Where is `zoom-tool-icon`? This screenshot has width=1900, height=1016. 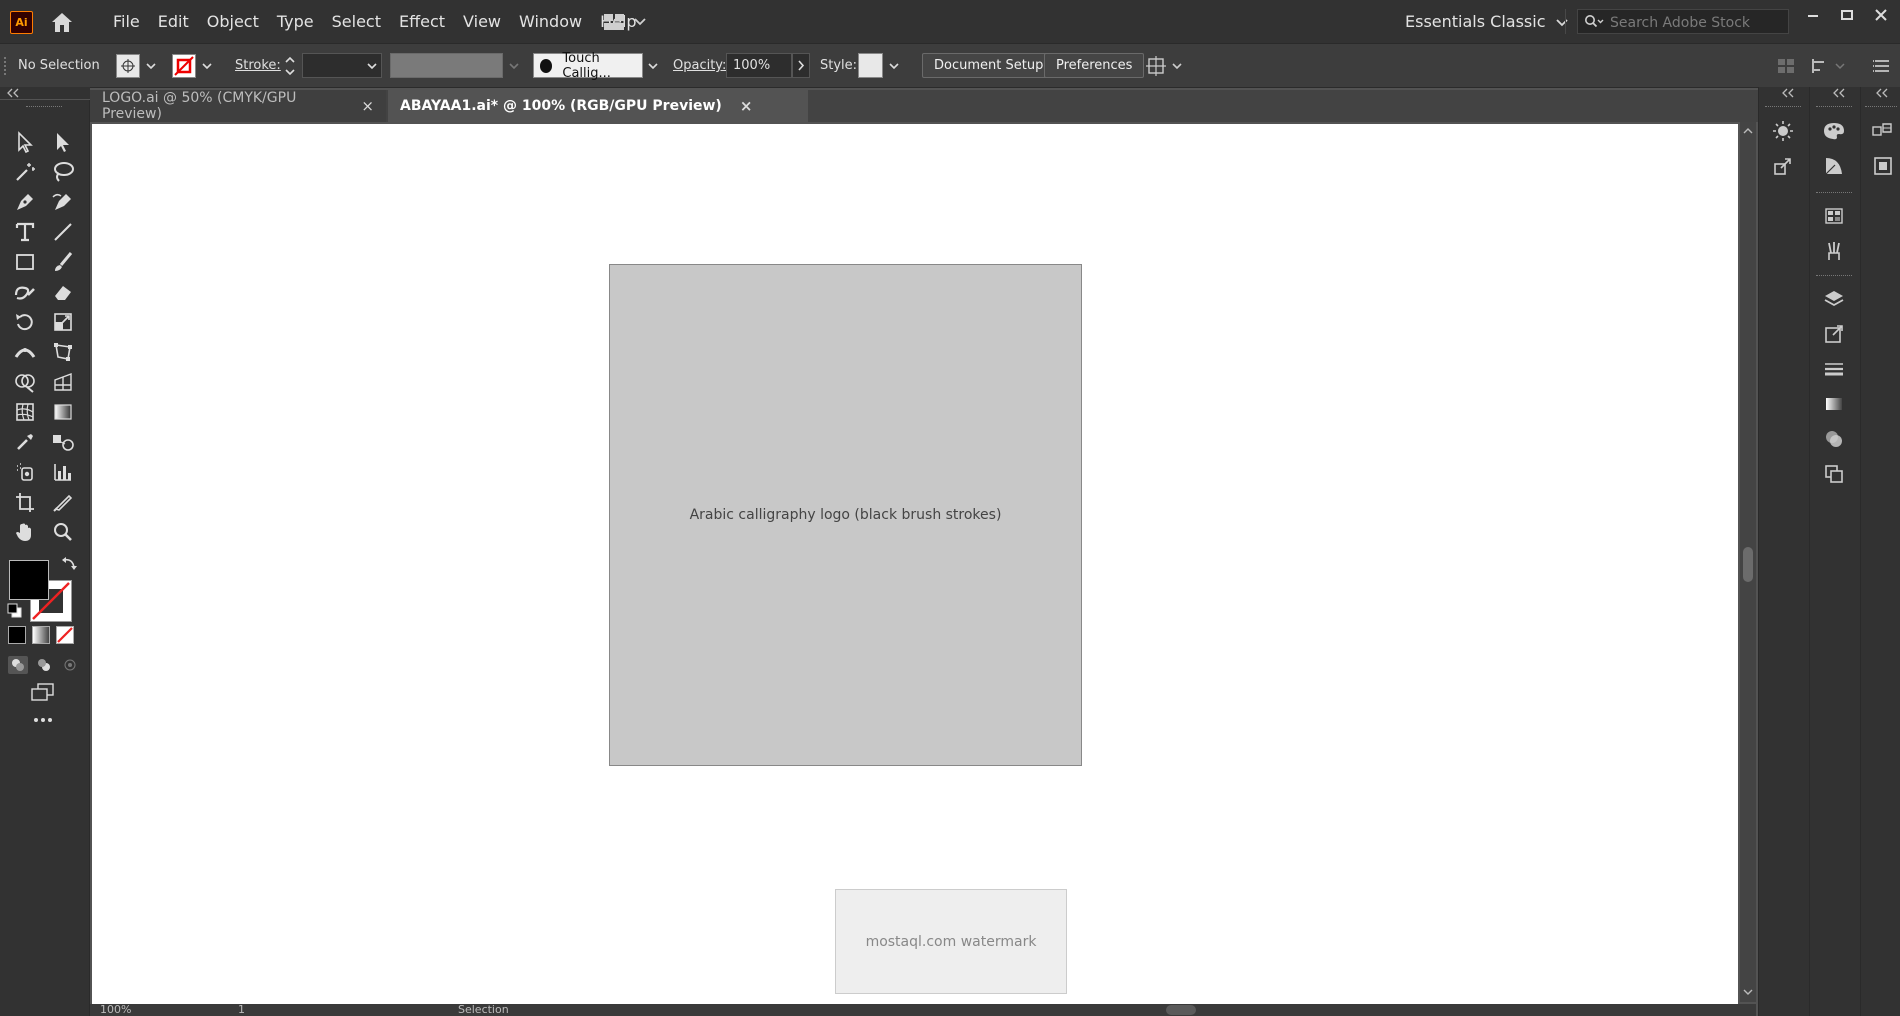
zoom-tool-icon is located at coordinates (63, 532).